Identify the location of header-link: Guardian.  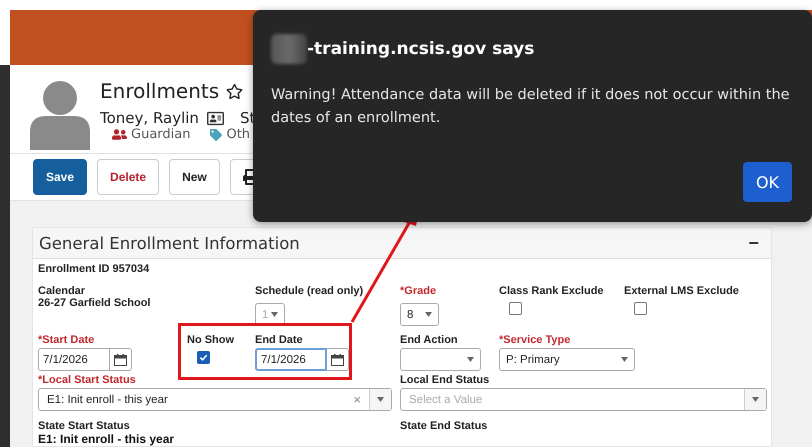
(151, 134).